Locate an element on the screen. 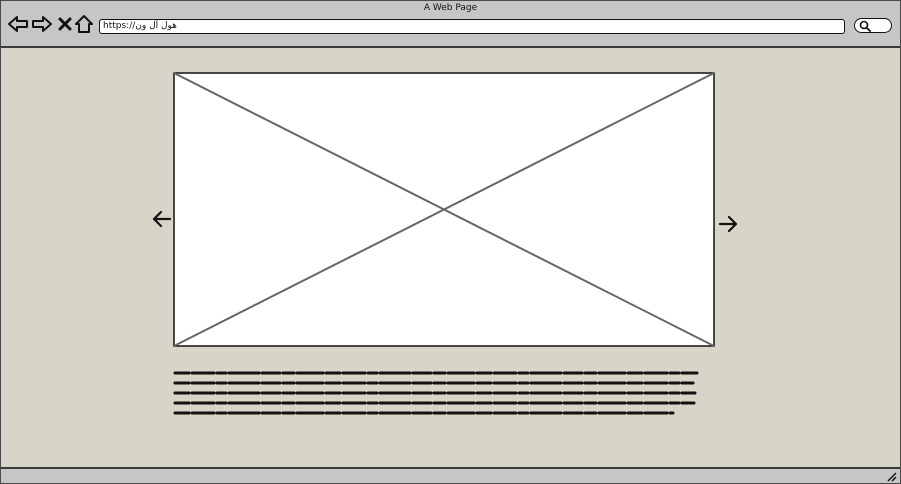 The image size is (901, 484). forward-arrow-icon is located at coordinates (42, 24).